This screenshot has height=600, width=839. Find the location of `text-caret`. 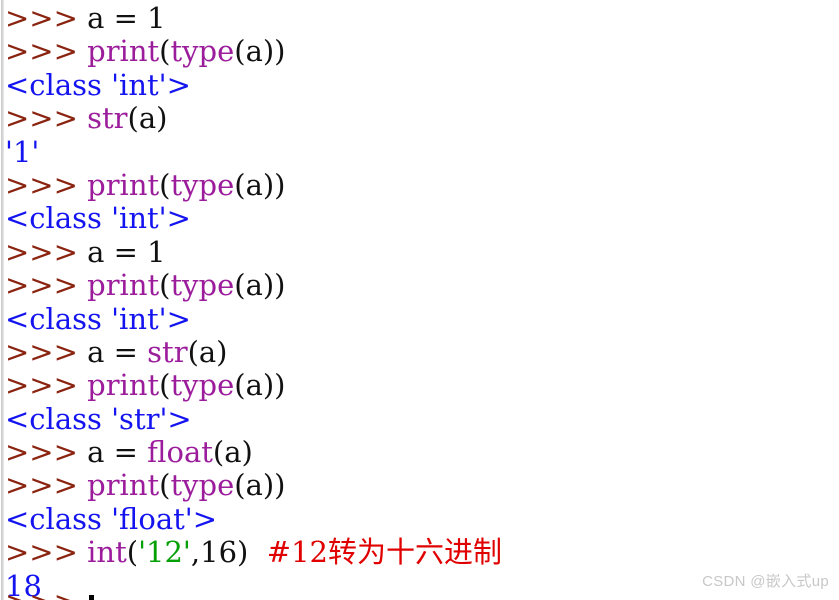

text-caret is located at coordinates (92, 597).